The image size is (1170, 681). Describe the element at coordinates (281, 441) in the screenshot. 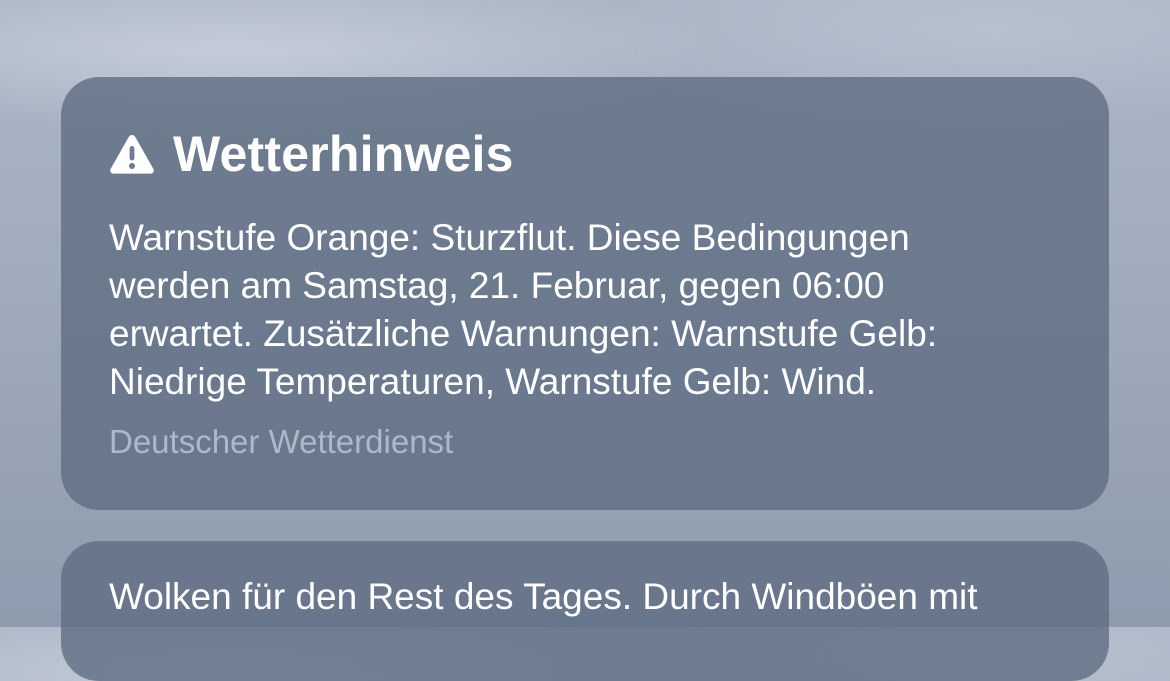

I see `notification-source: Deutscher Wetterdienst` at that location.